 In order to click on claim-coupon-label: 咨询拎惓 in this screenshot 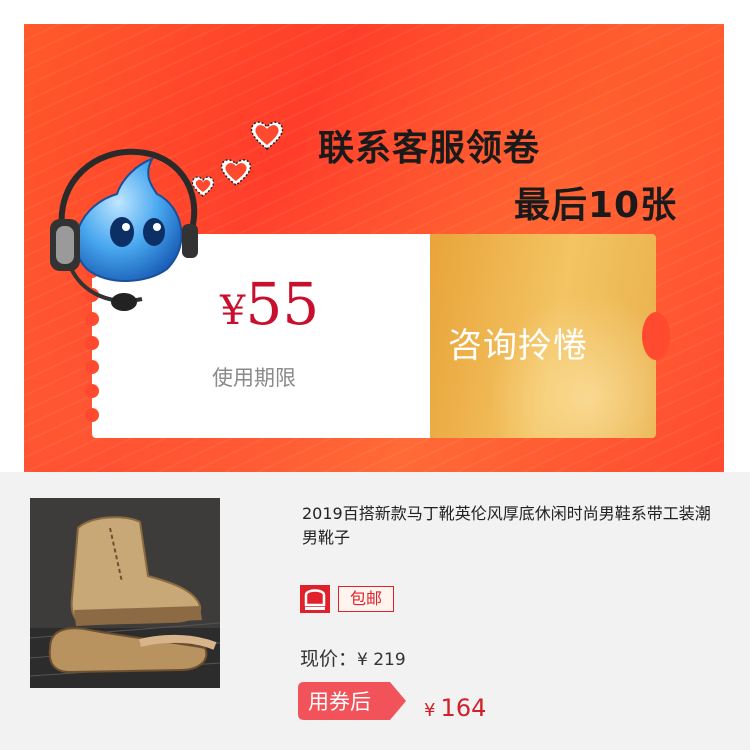, I will do `click(518, 346)`.